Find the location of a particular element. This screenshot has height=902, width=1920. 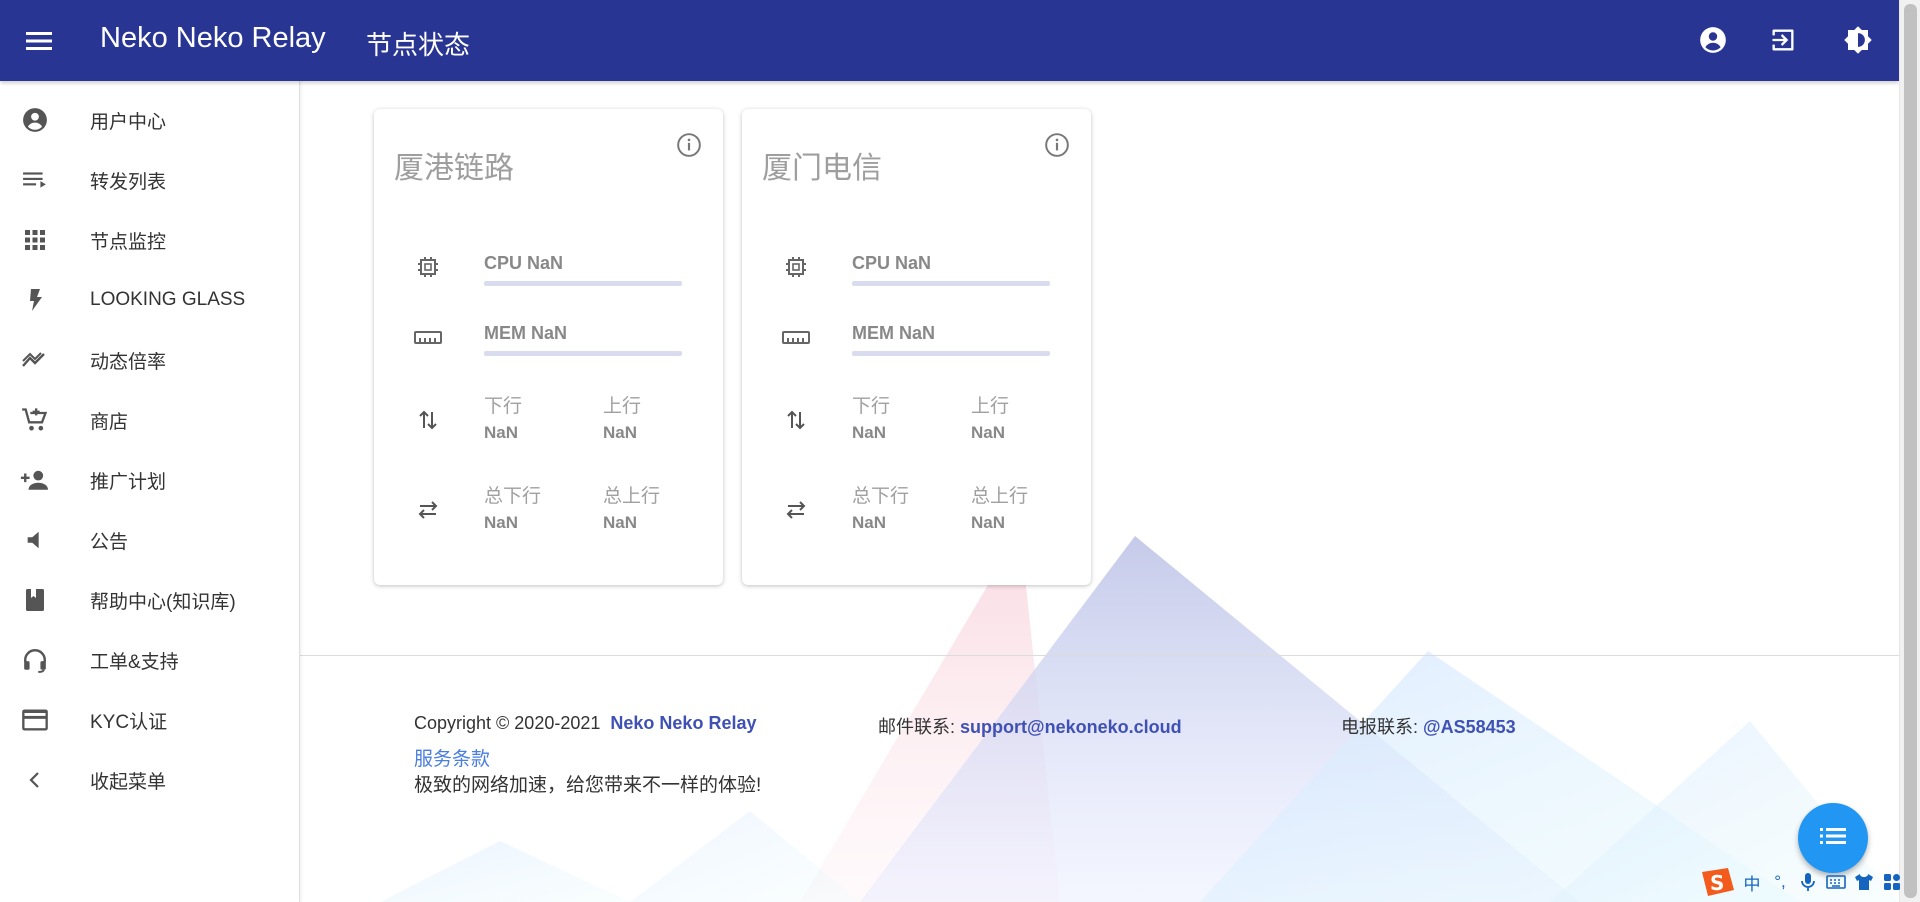

sidebar-item-referral: 推广计划 is located at coordinates (150, 480).